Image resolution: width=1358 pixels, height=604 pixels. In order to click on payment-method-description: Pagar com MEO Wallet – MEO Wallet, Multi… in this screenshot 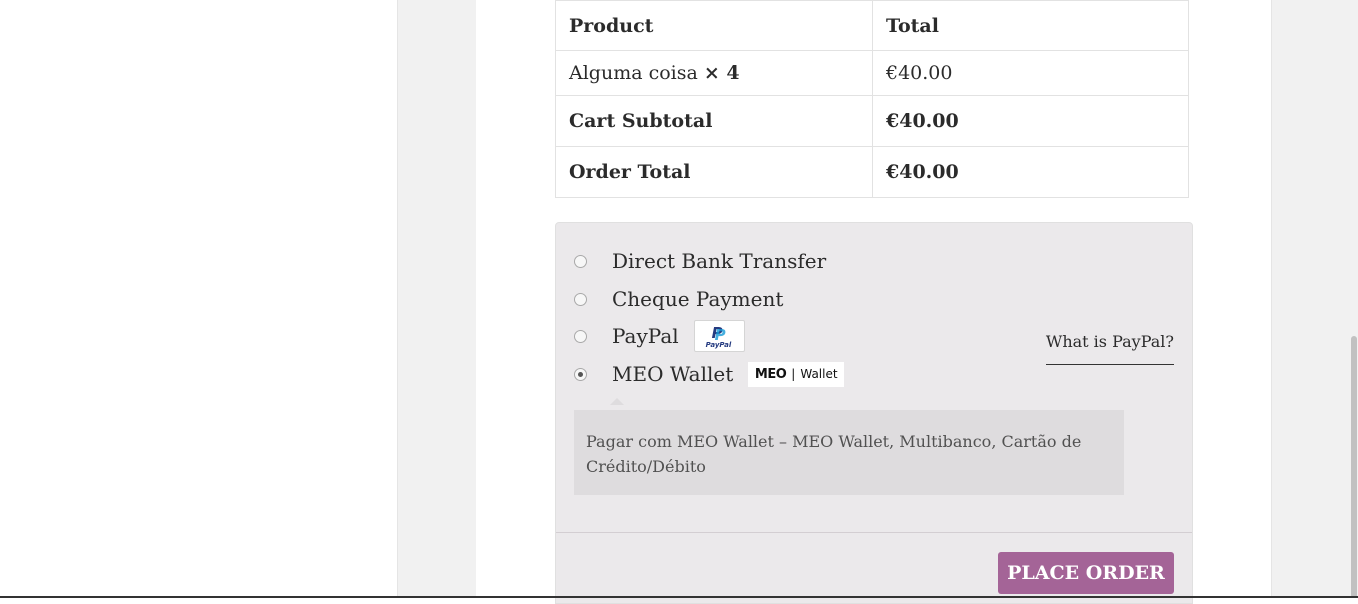, I will do `click(849, 452)`.